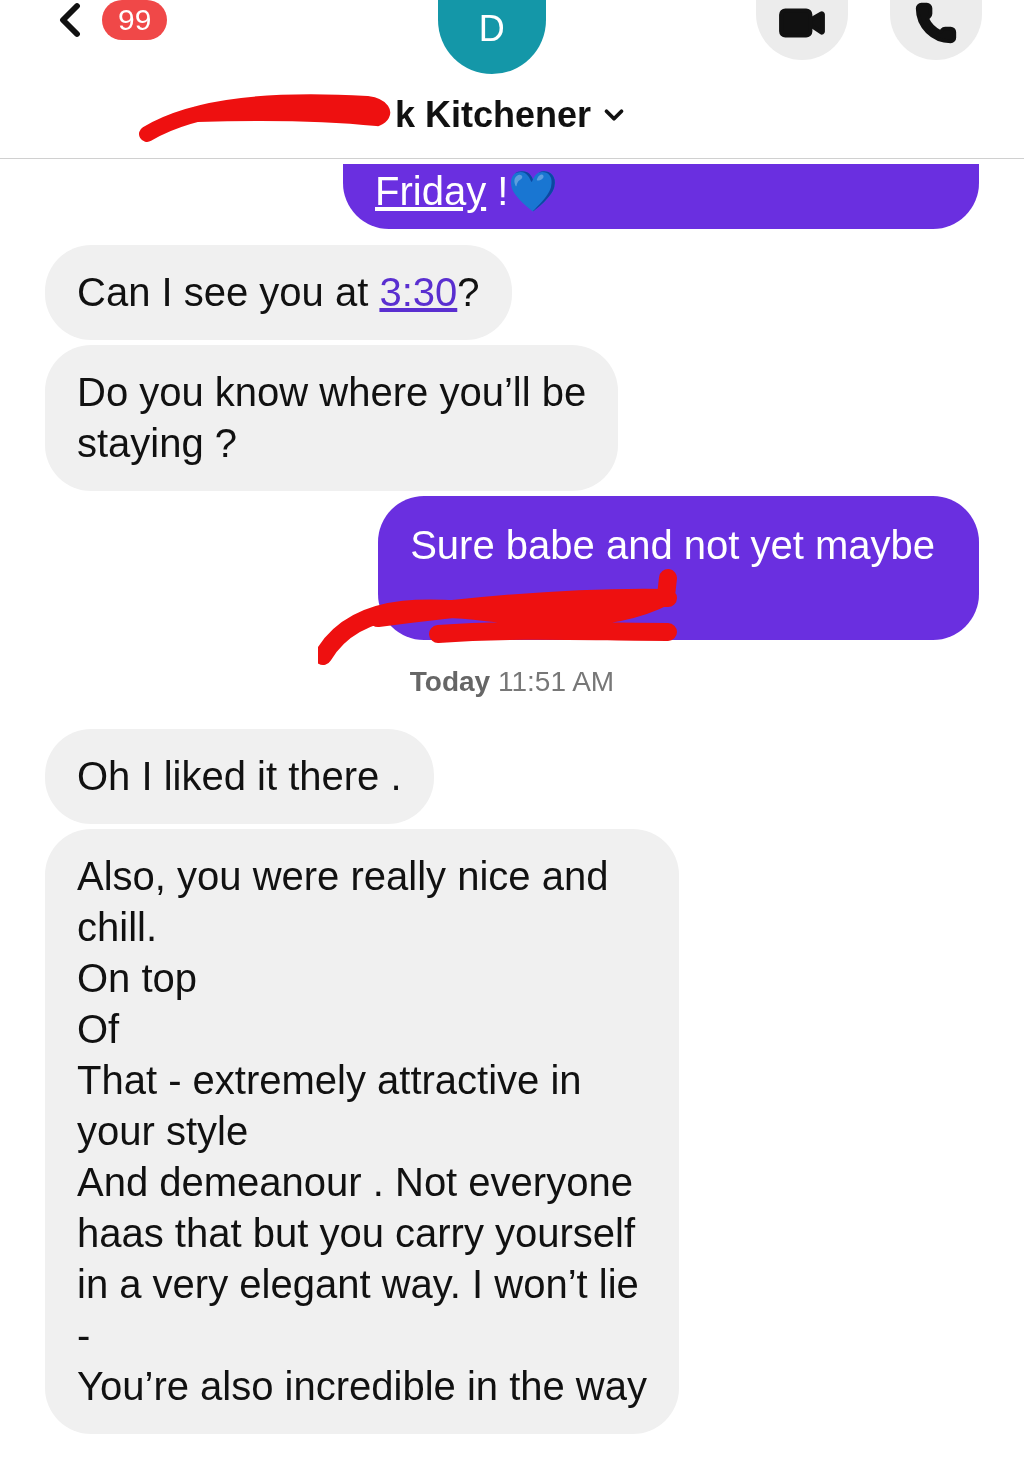 This screenshot has width=1024, height=1462. What do you see at coordinates (135, 20) in the screenshot?
I see `unread-badge: 99` at bounding box center [135, 20].